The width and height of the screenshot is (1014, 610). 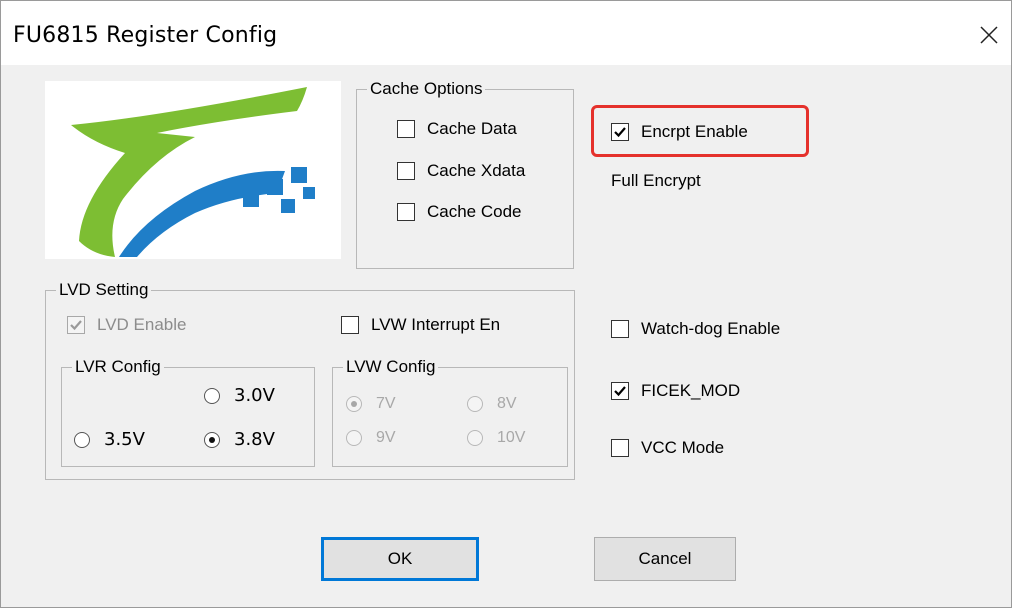 What do you see at coordinates (476, 170) in the screenshot?
I see `cache-xdata-label: Cache Xdata` at bounding box center [476, 170].